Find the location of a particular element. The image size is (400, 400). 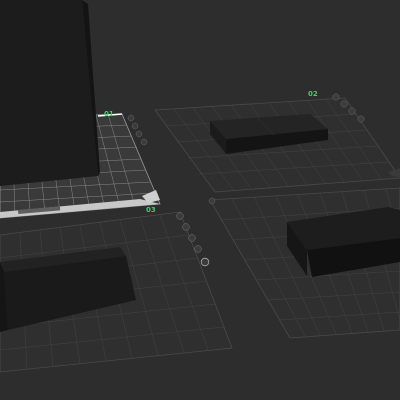

plate-03-number: 03 is located at coordinates (151, 210).